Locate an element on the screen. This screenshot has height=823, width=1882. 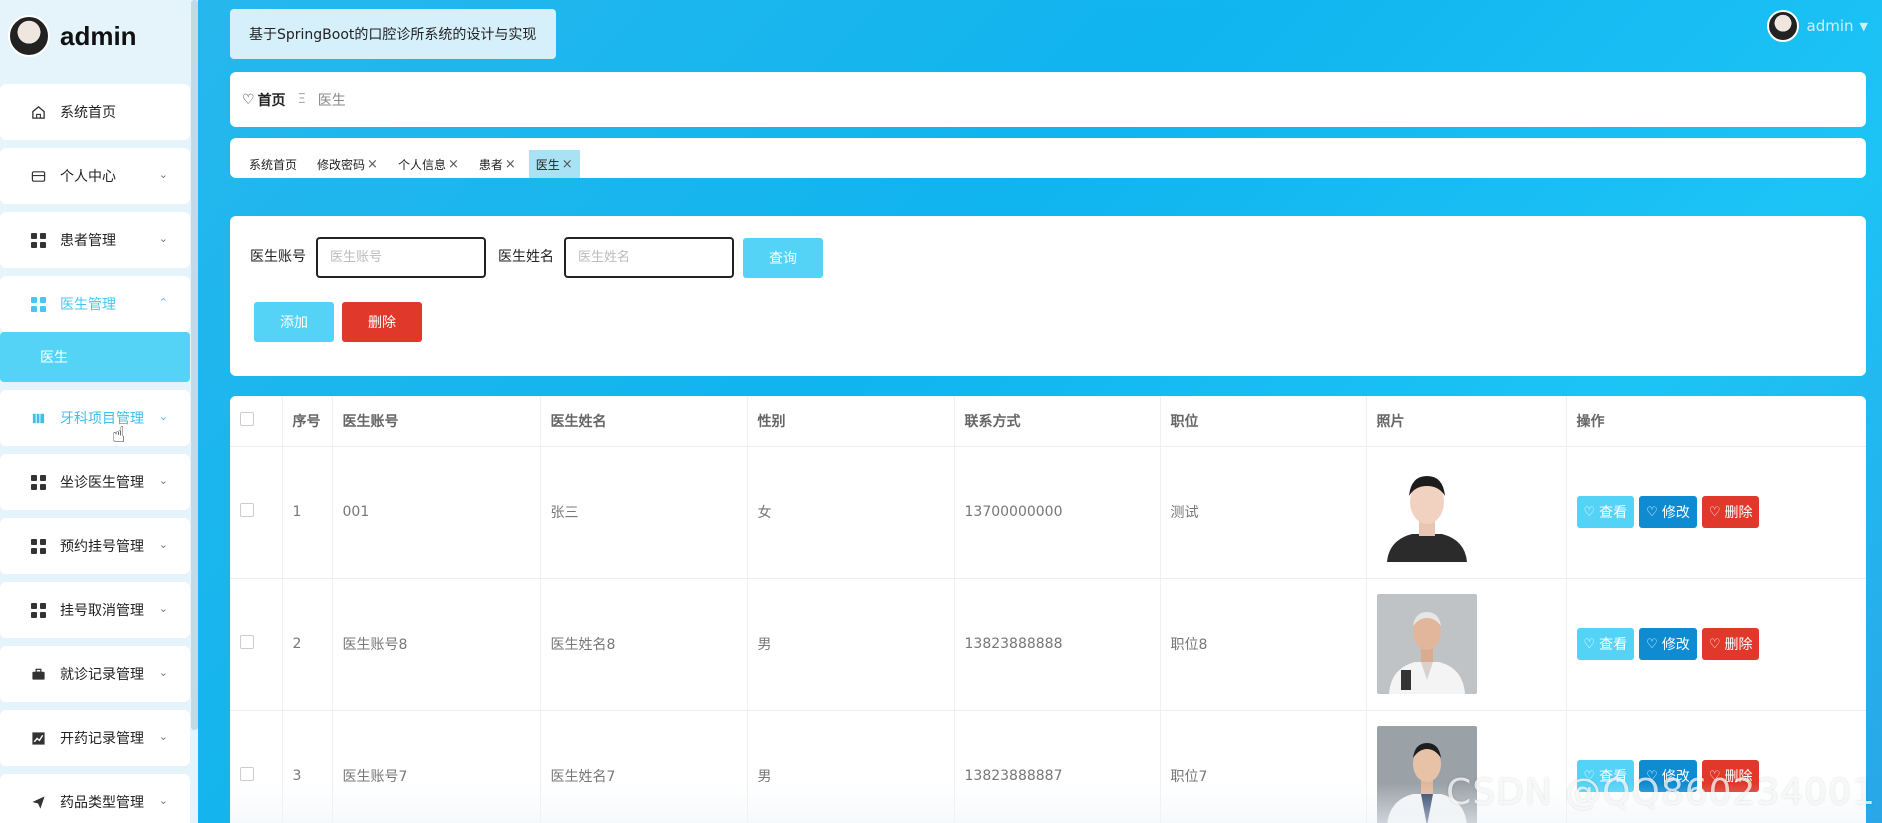
column-header: 照片 is located at coordinates (1466, 421).